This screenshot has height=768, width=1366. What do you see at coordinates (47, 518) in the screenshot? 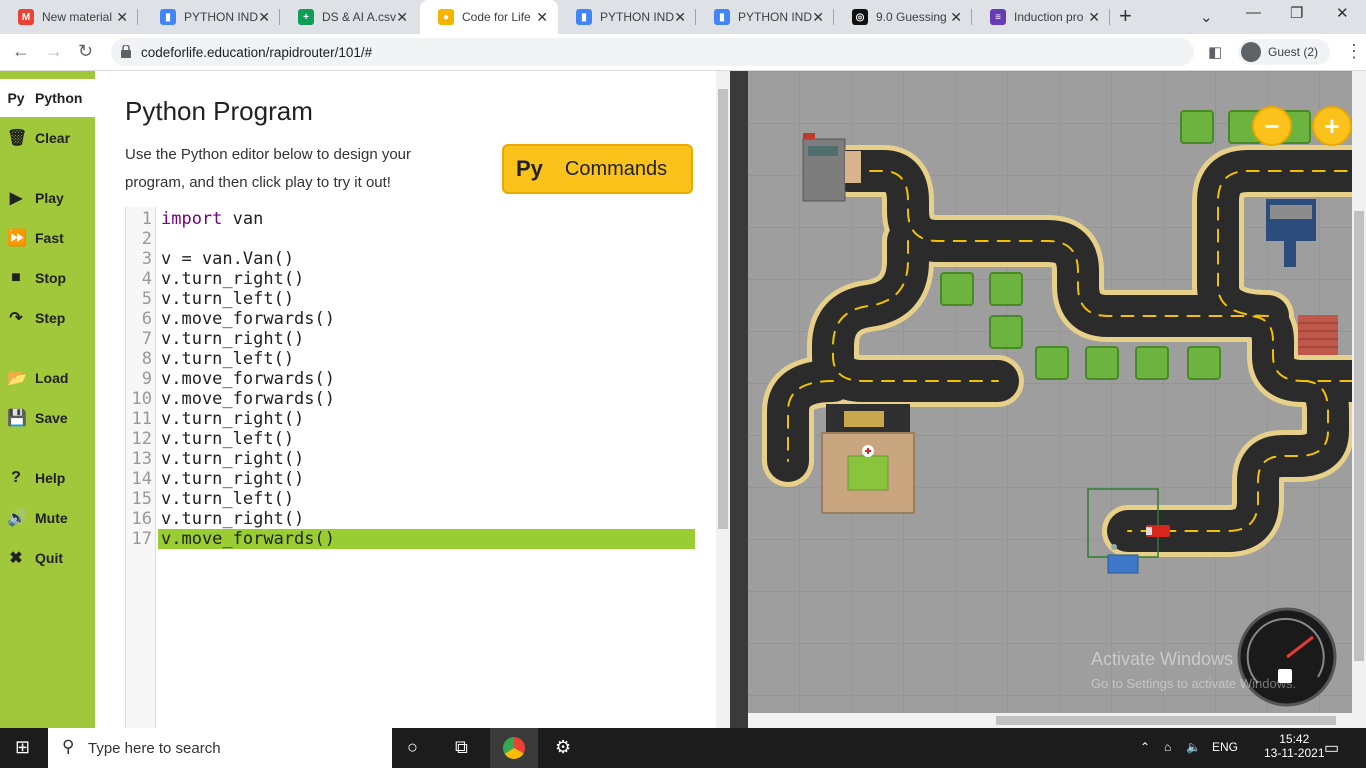
I see `sidebar-item-mute: 🔊 Mute` at bounding box center [47, 518].